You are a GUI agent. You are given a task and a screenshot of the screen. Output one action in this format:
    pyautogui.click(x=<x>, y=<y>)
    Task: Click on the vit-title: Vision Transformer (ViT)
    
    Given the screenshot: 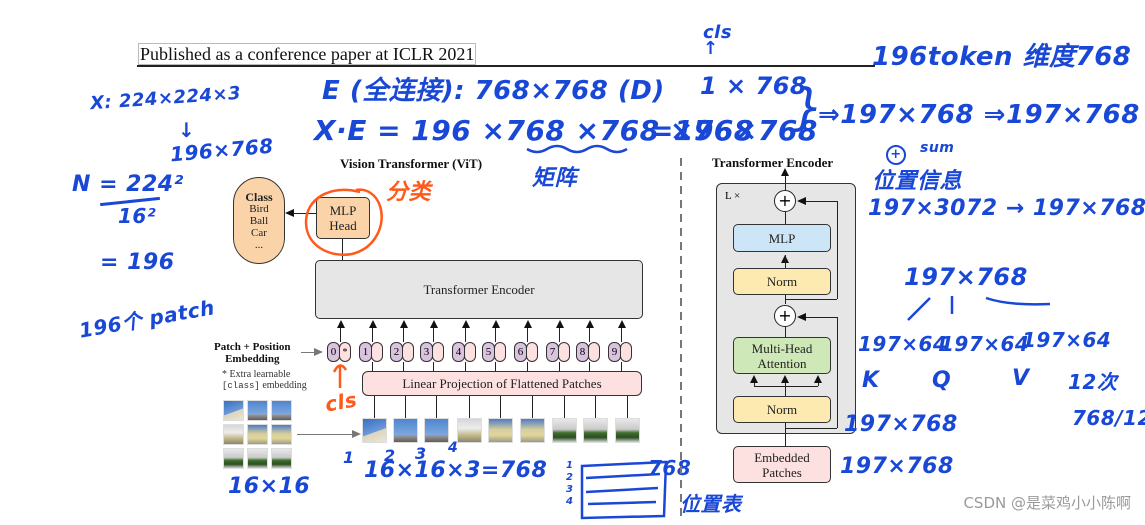 What is the action you would take?
    pyautogui.click(x=411, y=163)
    